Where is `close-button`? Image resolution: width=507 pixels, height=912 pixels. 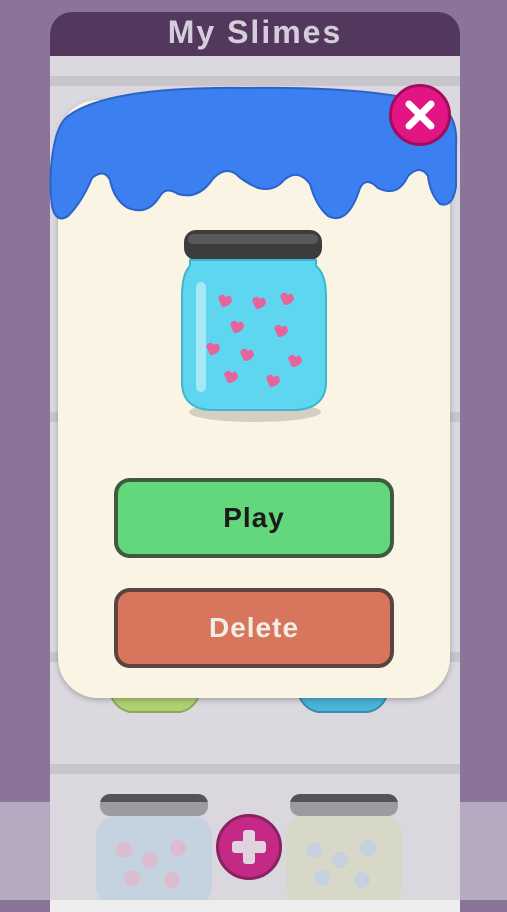
close-button is located at coordinates (420, 115).